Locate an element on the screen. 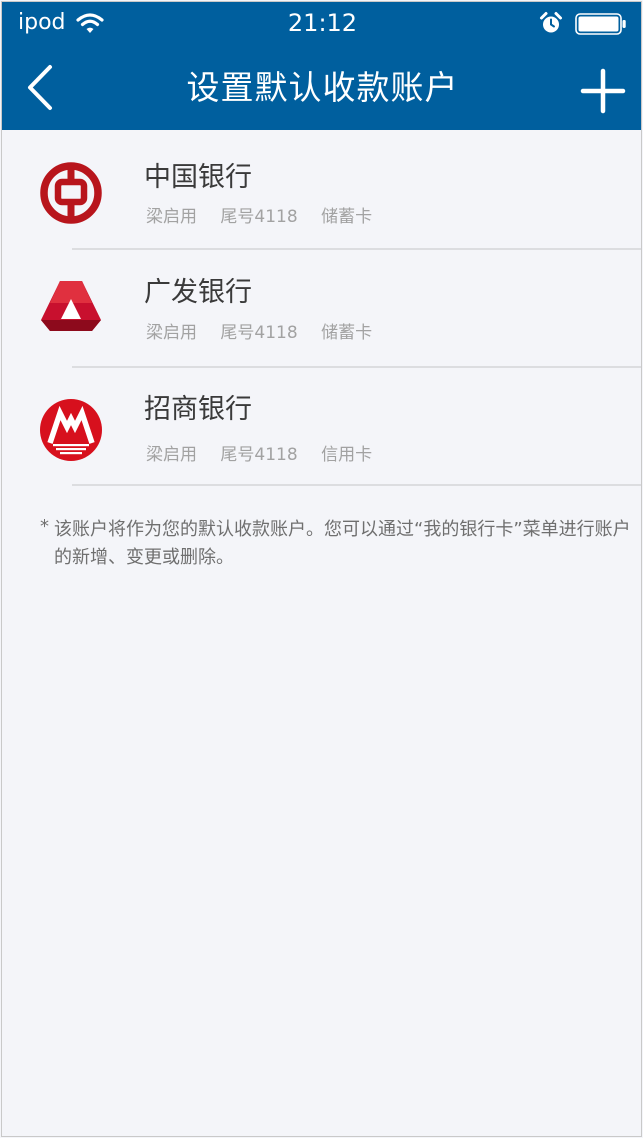  account-item-cmb: 招商银行 梁启用 尾号4118 信用卡 is located at coordinates (321, 426).